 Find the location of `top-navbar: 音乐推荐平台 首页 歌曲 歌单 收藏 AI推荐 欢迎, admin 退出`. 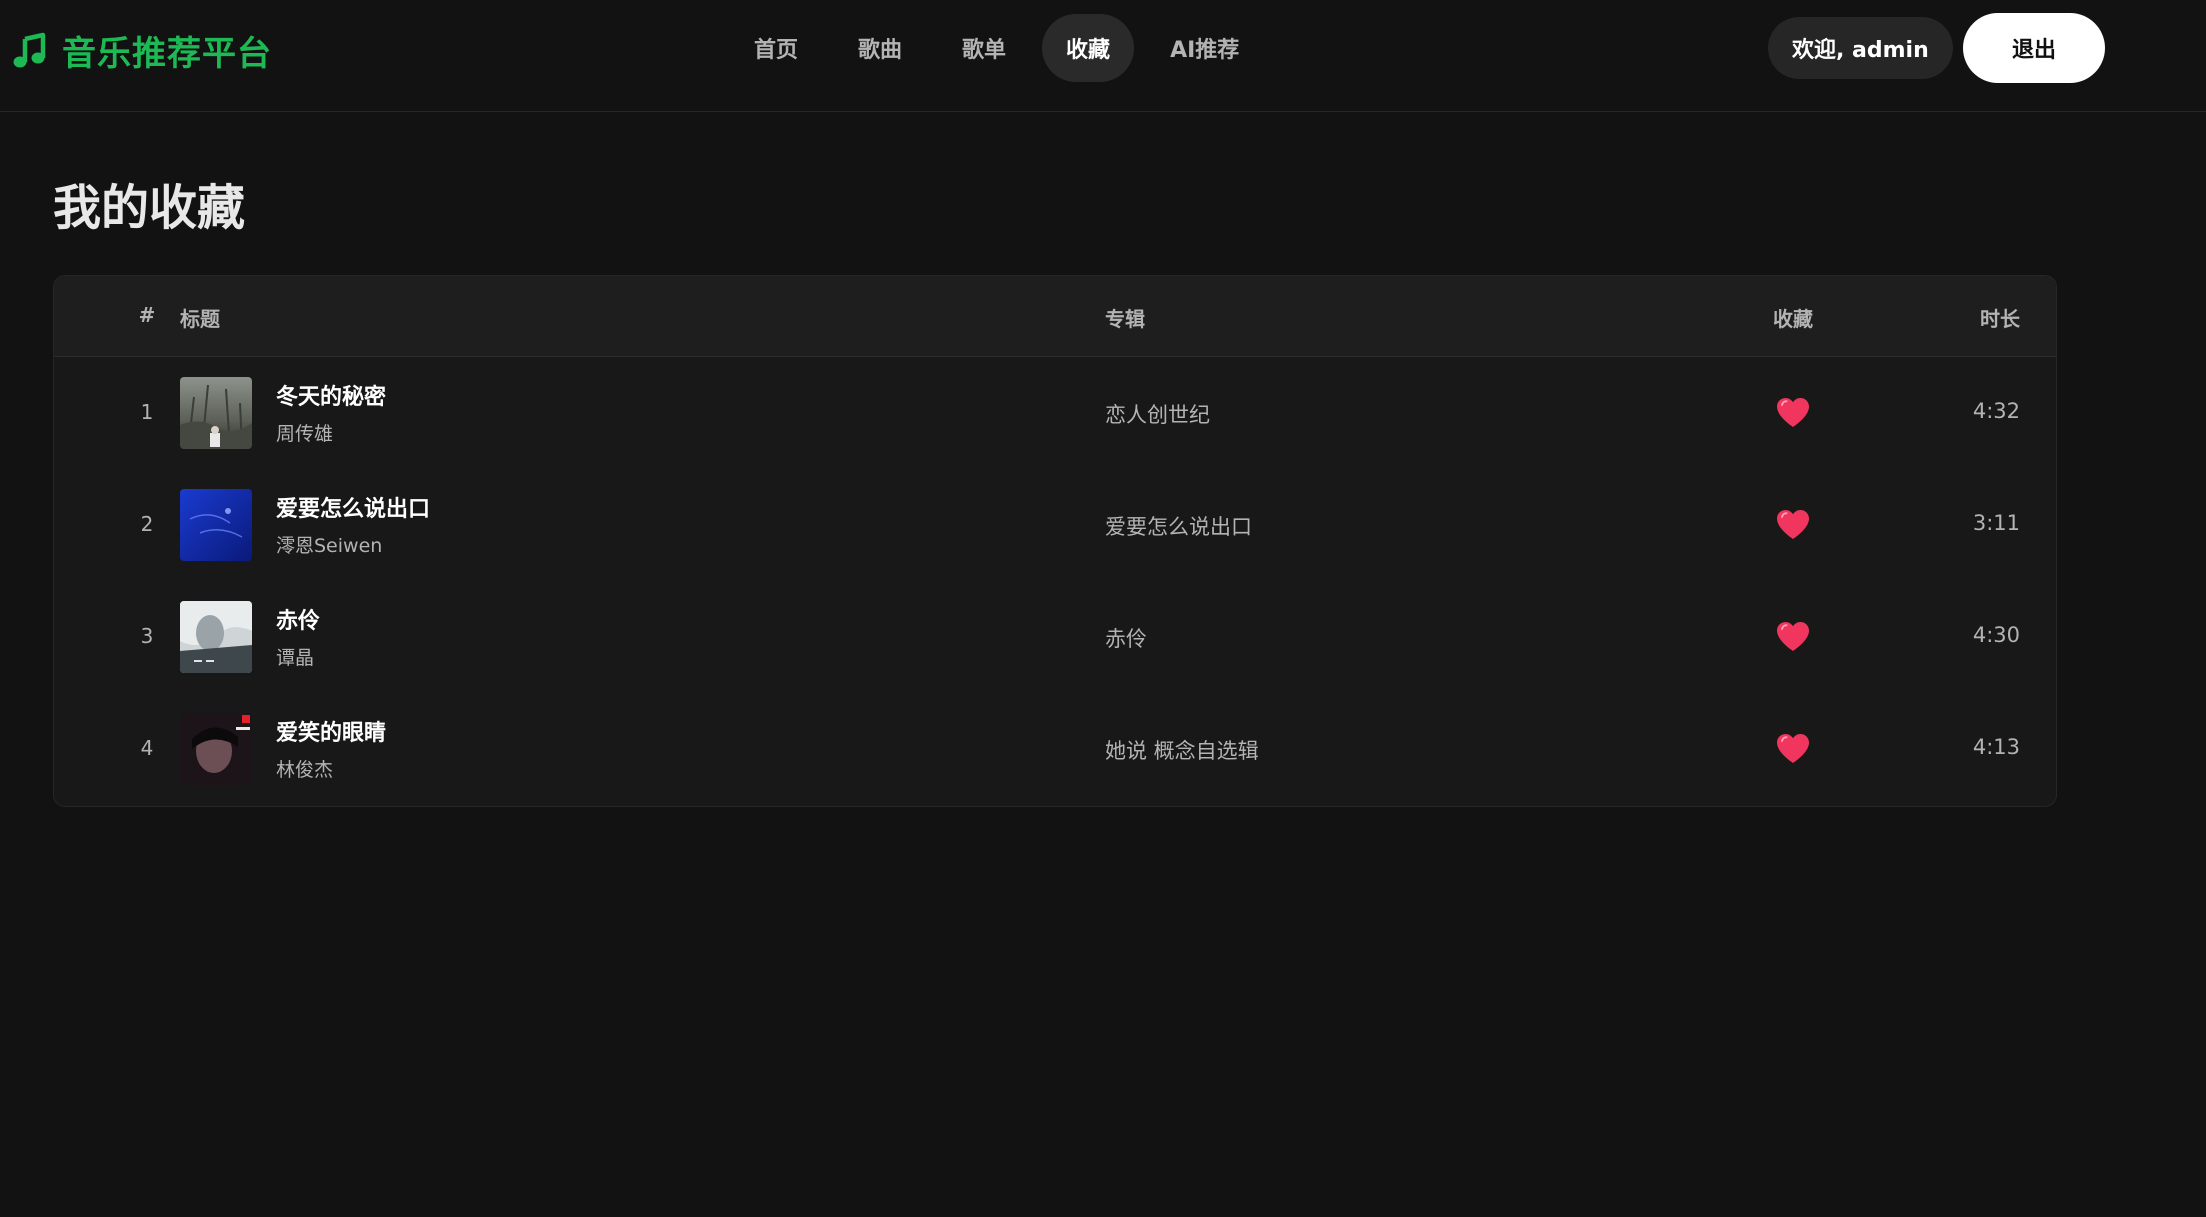

top-navbar: 音乐推荐平台 首页 歌曲 歌单 收藏 AI推荐 欢迎, admin 退出 is located at coordinates (1103, 56).